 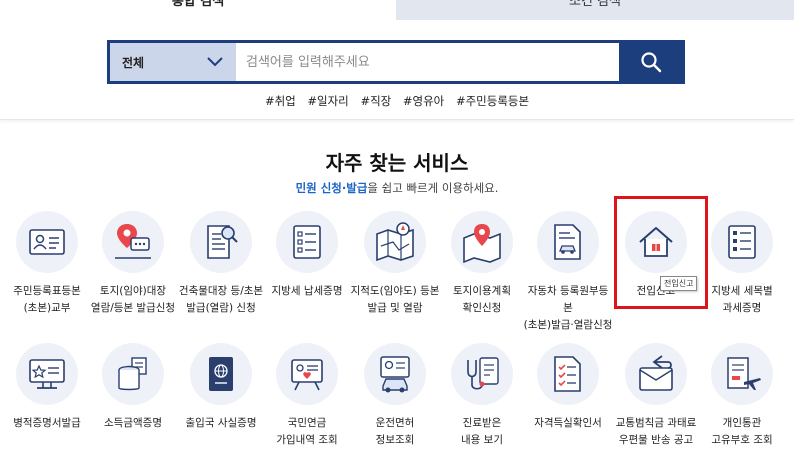 I want to click on service-label: 자격득실확인서, so click(x=568, y=423).